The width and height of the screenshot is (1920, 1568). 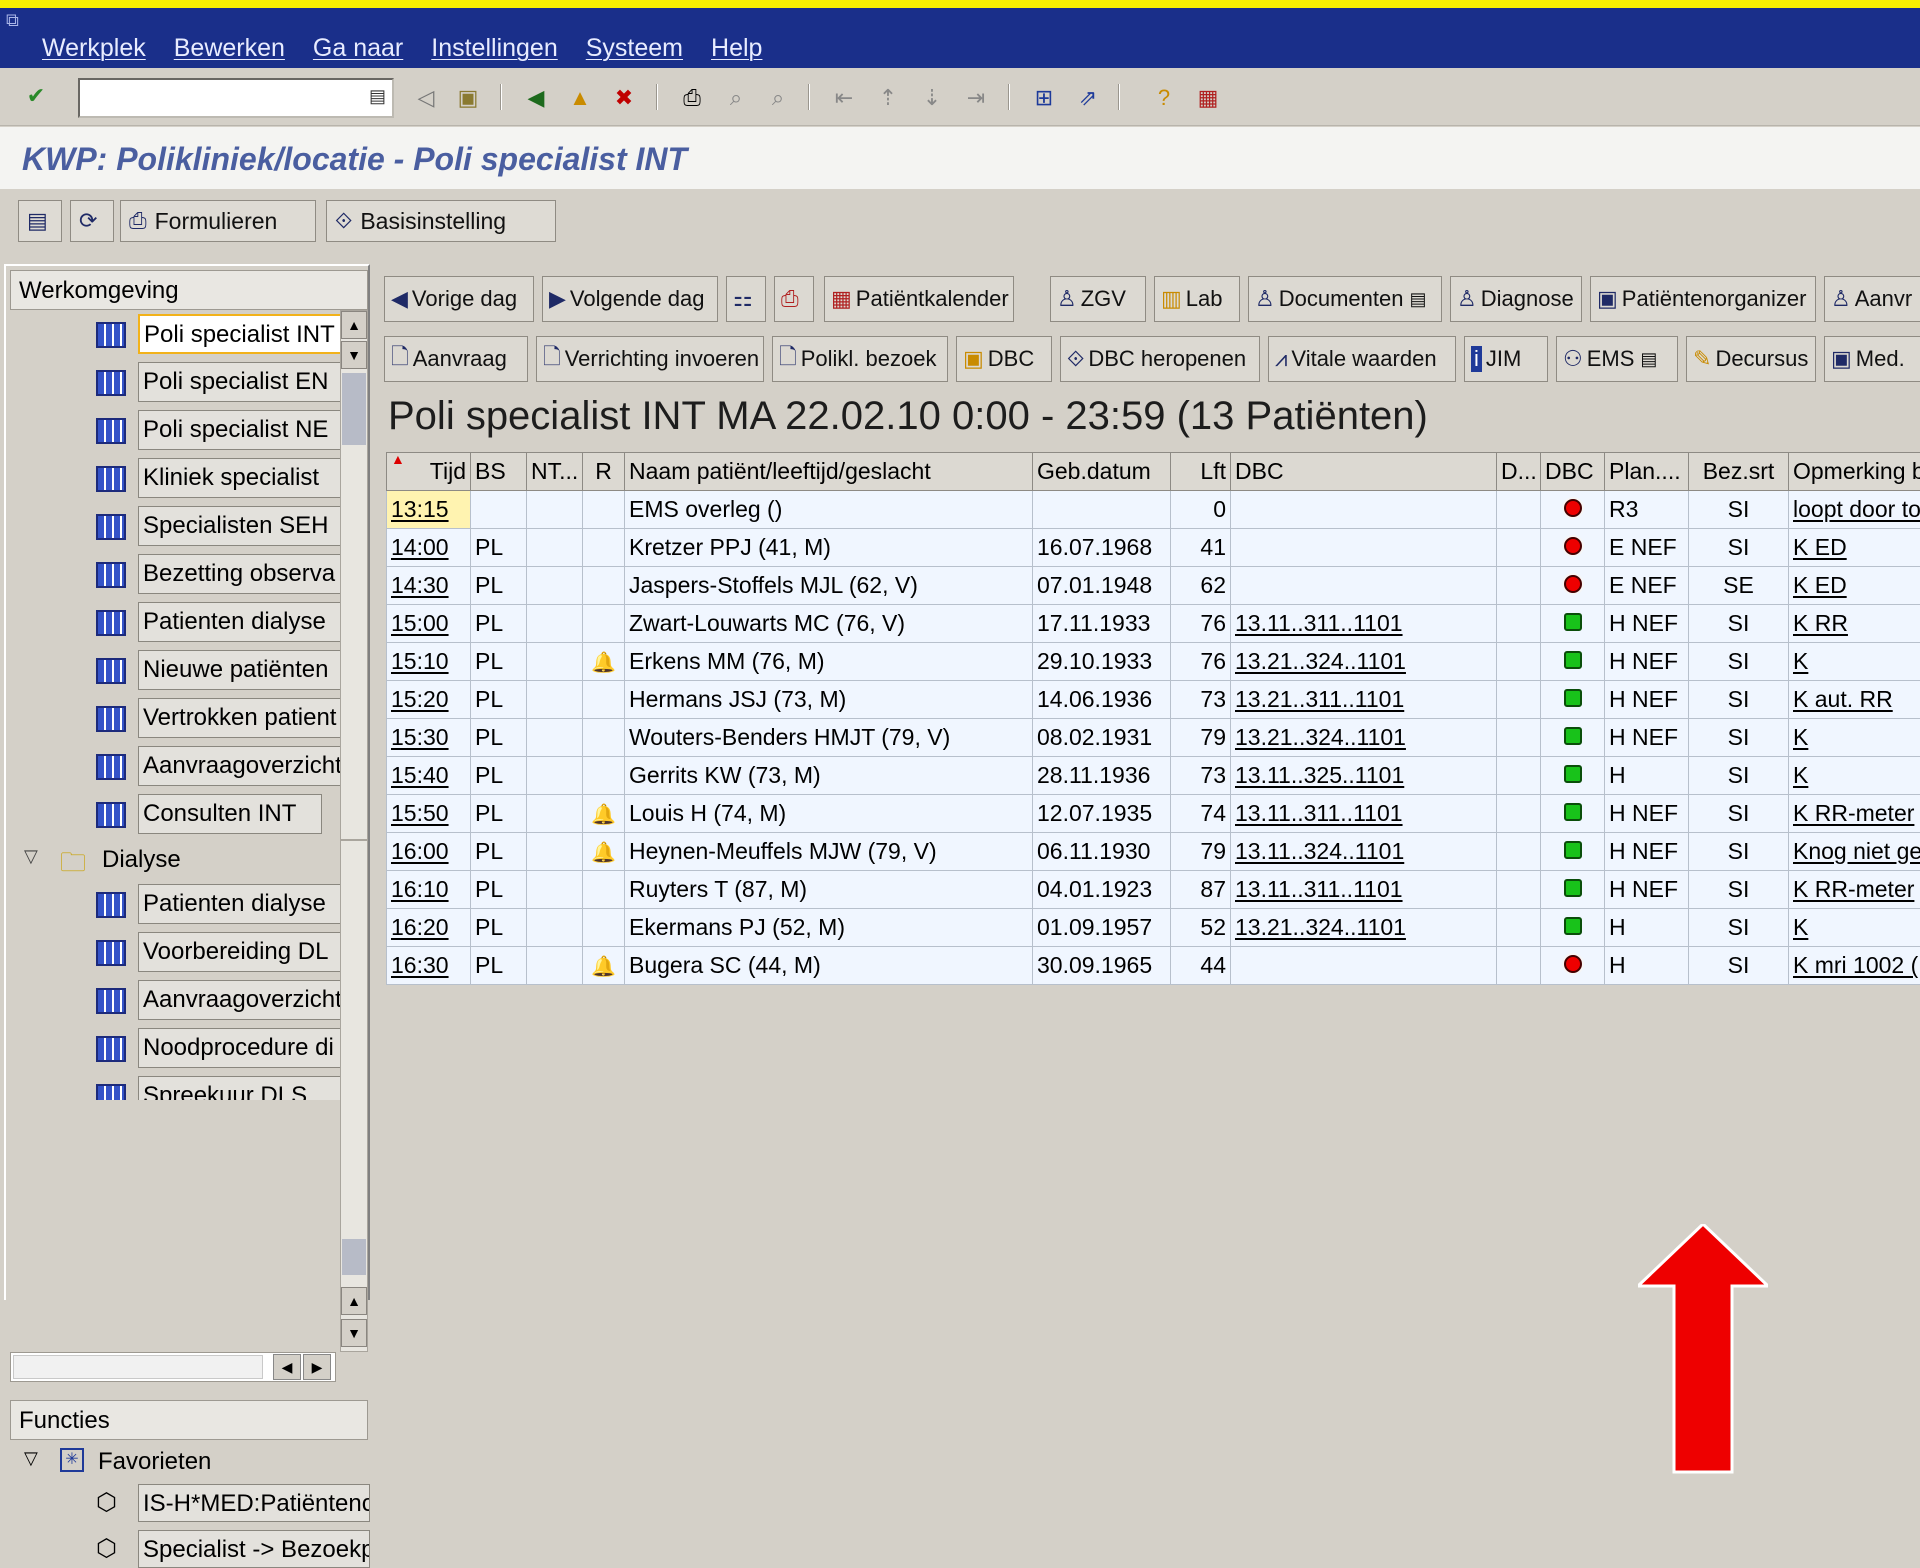 I want to click on refresh-button: ⟳, so click(x=92, y=221).